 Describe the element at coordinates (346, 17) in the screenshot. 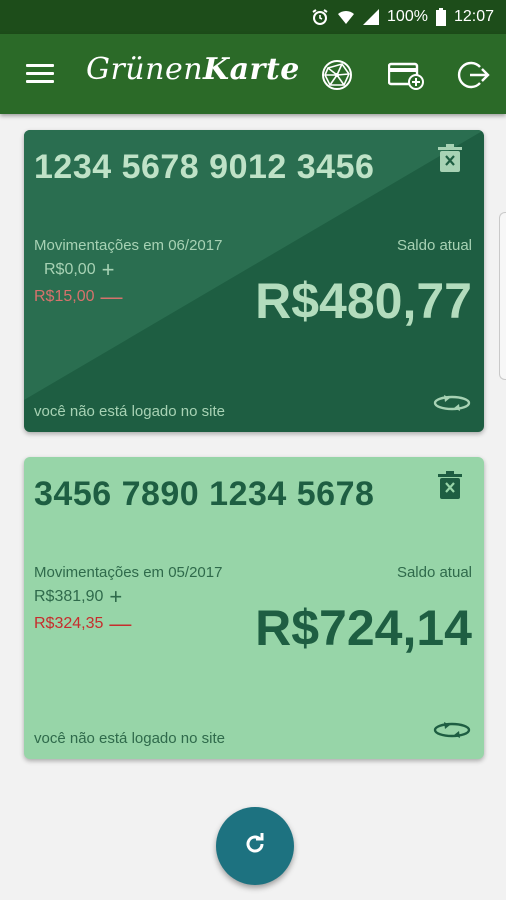

I see `wifi-icon` at that location.